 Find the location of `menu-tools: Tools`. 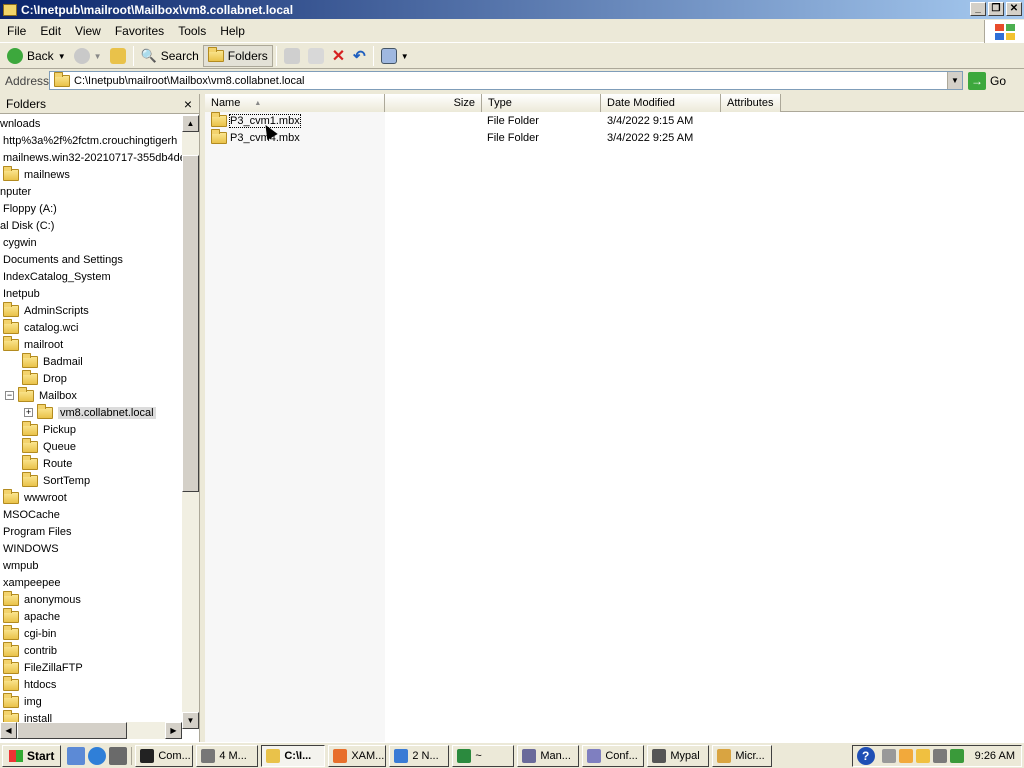

menu-tools: Tools is located at coordinates (192, 31).